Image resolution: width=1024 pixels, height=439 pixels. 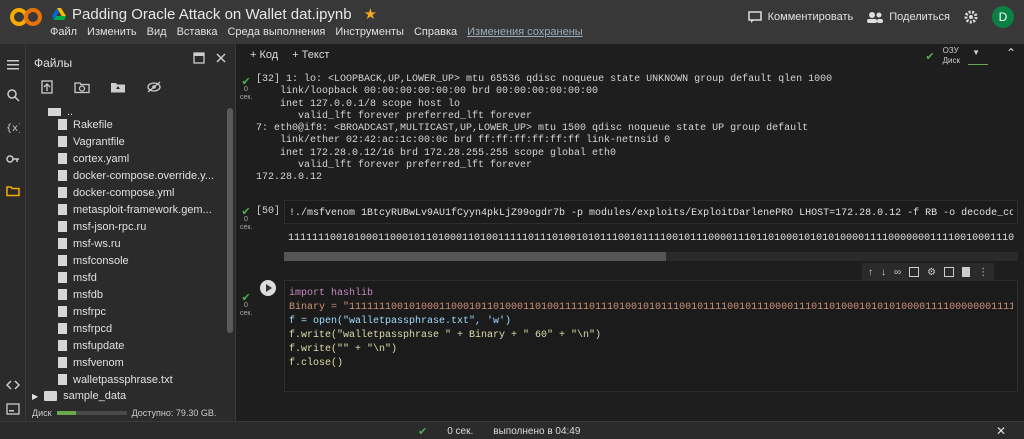 I want to click on delete-icon, so click(x=966, y=272).